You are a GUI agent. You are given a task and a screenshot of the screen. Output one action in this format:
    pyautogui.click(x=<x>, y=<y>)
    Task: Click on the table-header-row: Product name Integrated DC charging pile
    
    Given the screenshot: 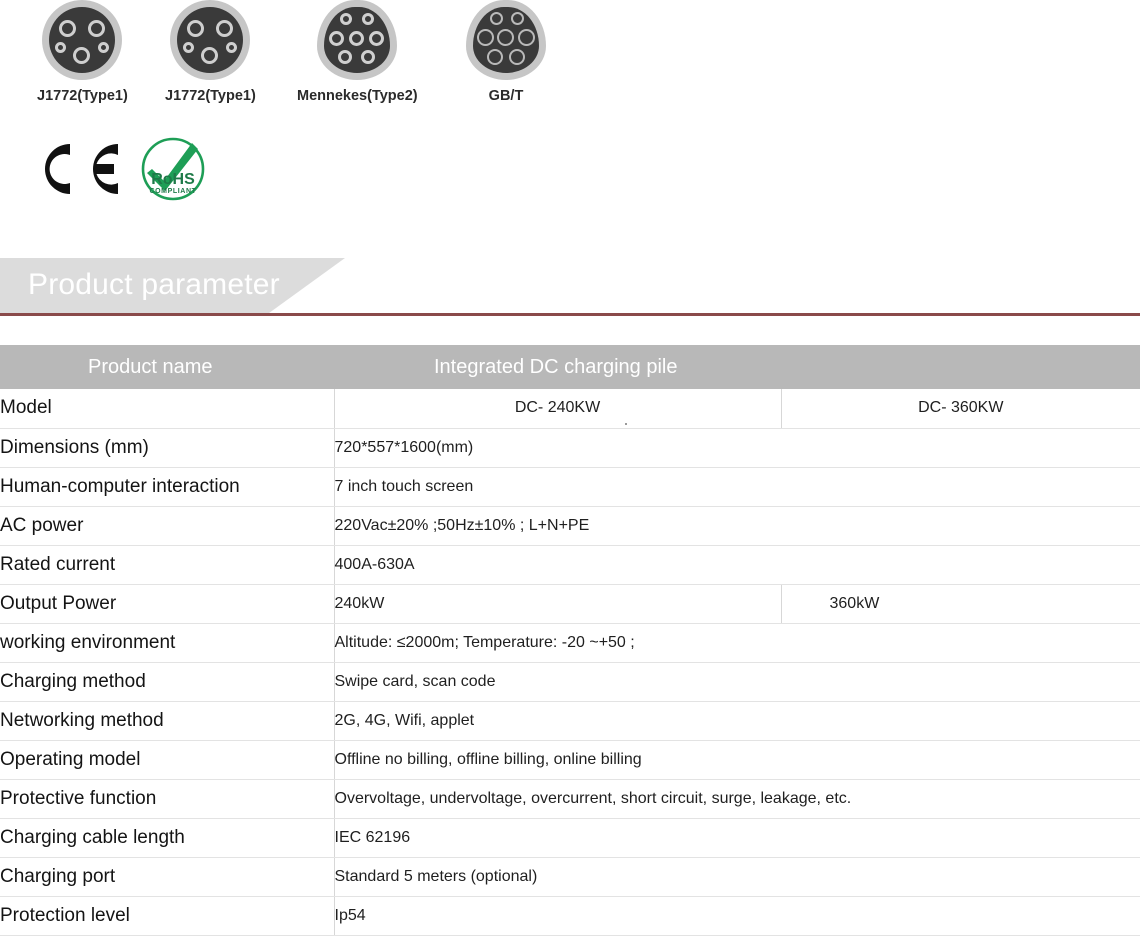 What is the action you would take?
    pyautogui.click(x=570, y=367)
    